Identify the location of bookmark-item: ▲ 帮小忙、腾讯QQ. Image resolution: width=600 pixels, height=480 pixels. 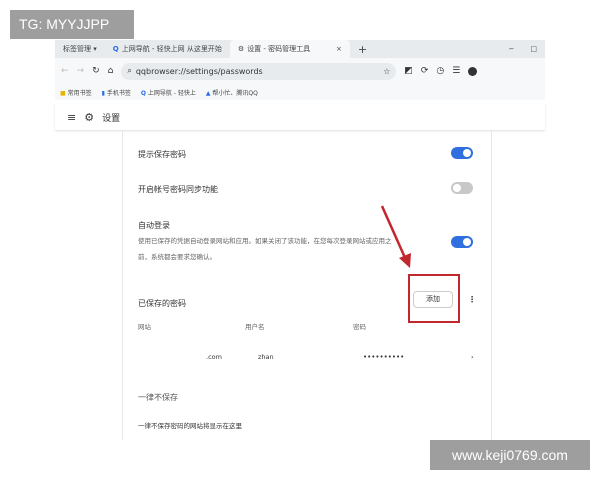
(232, 92).